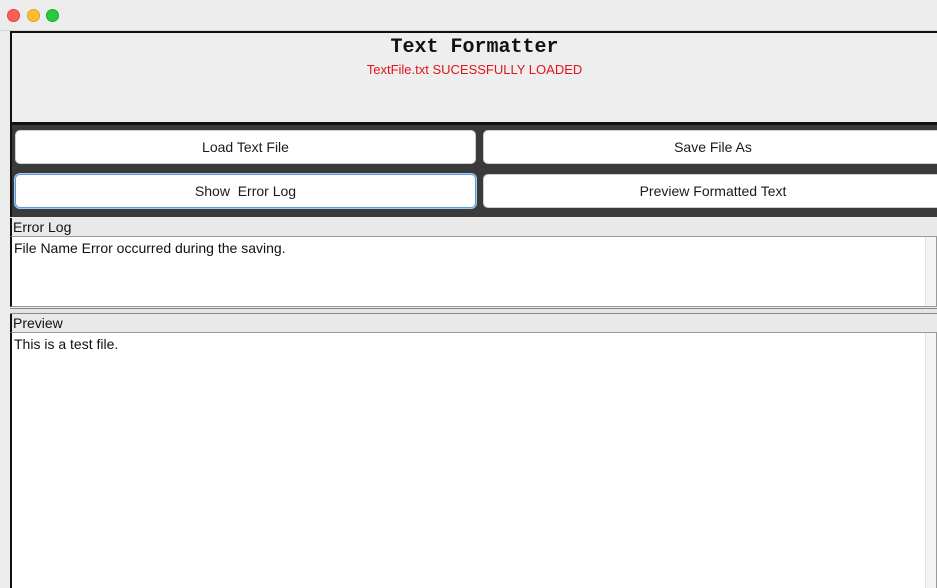  What do you see at coordinates (66, 344) in the screenshot?
I see `preview-content: This is a test file.` at bounding box center [66, 344].